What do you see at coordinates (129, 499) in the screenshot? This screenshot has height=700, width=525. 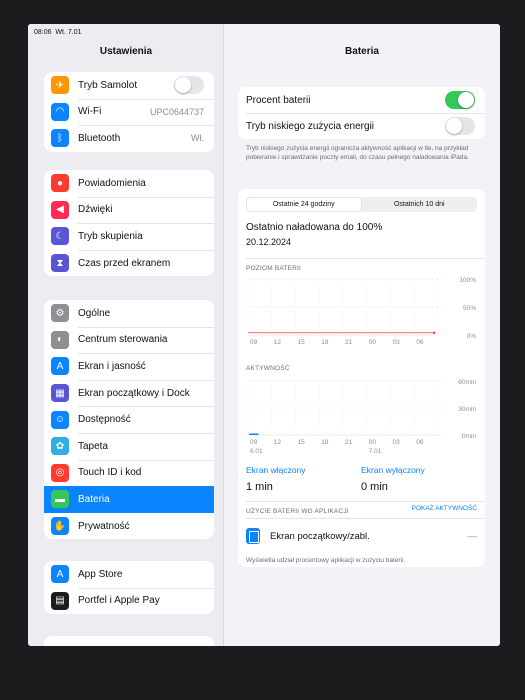 I see `sidebar-item-bateria: ▬ Bateria` at bounding box center [129, 499].